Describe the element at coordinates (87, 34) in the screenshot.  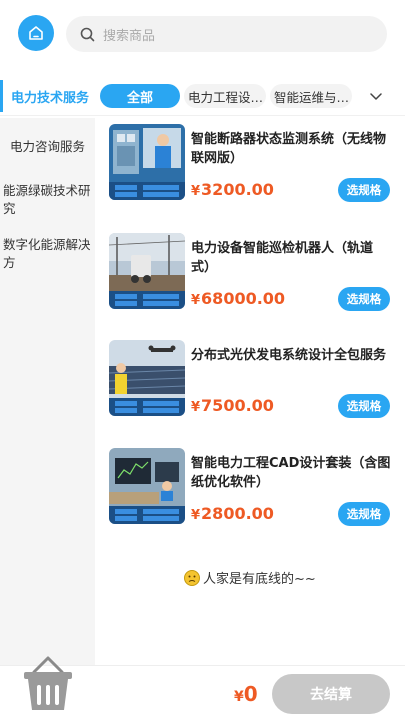
I see `search-icon` at that location.